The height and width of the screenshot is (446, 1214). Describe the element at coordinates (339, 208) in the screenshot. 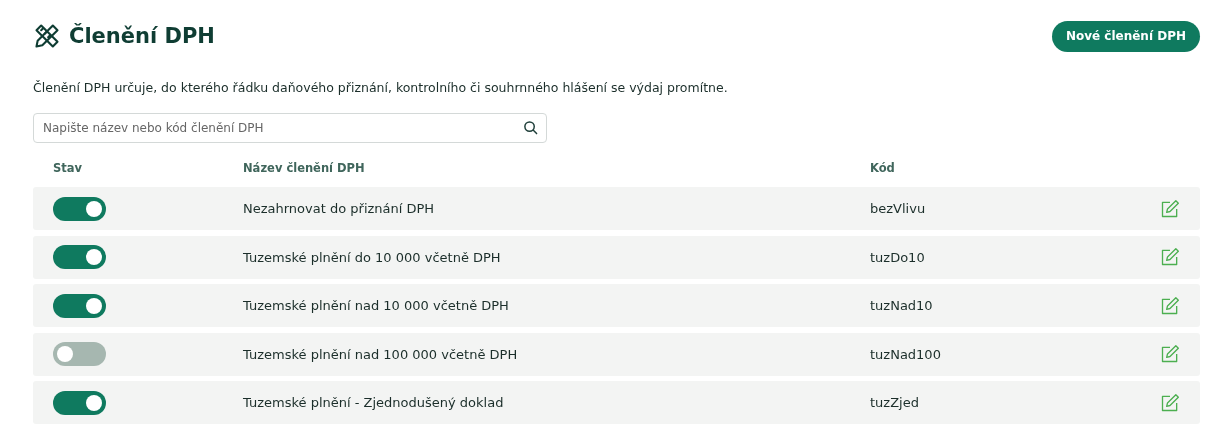

I see `table-cell-text: Nezahrnovat do přiznání DPH` at that location.